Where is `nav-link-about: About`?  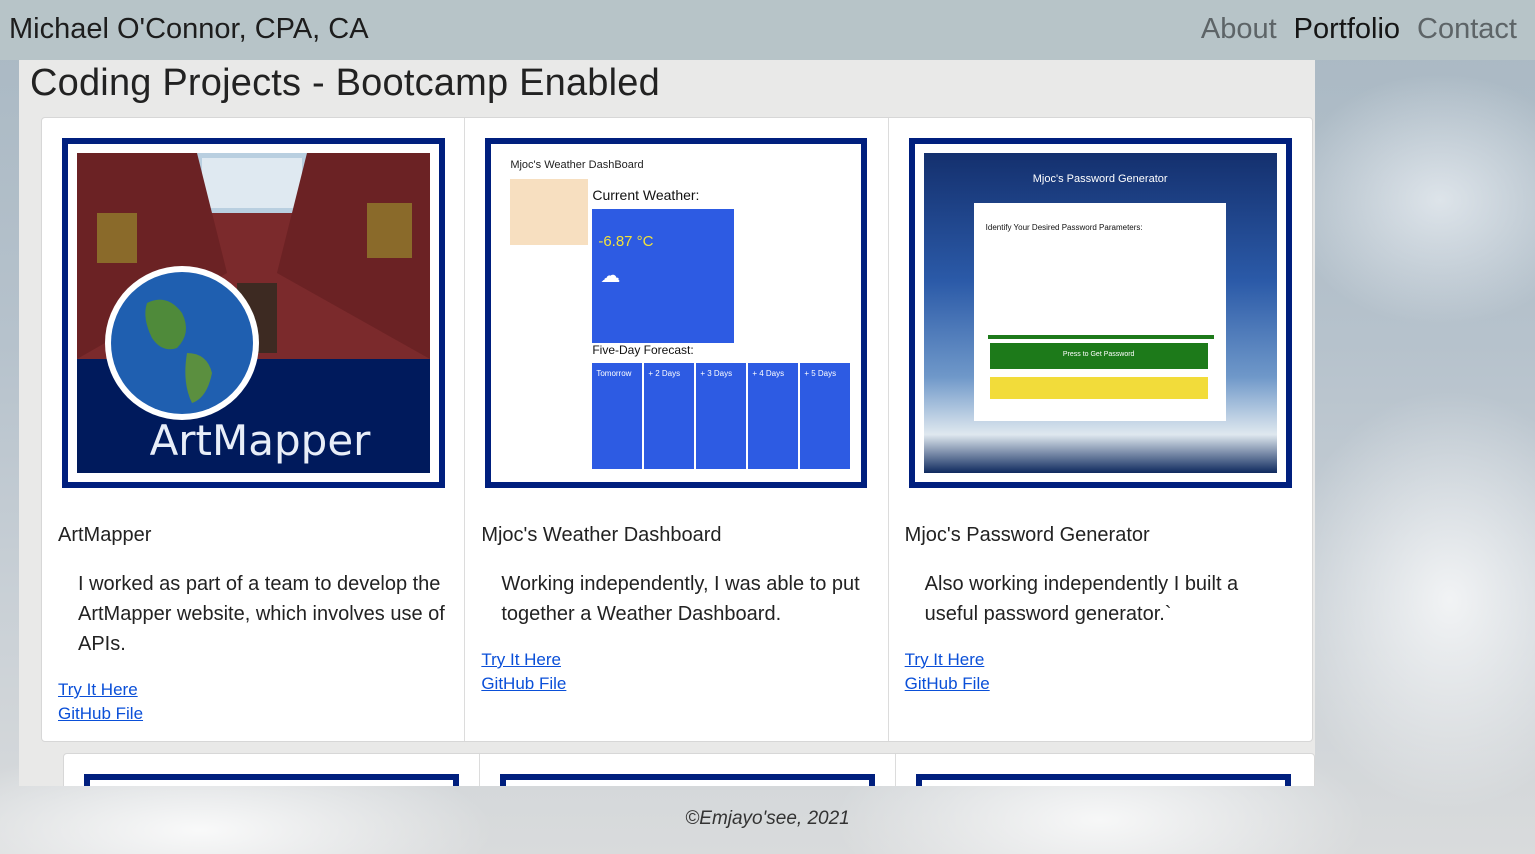
nav-link-about: About is located at coordinates (1239, 29).